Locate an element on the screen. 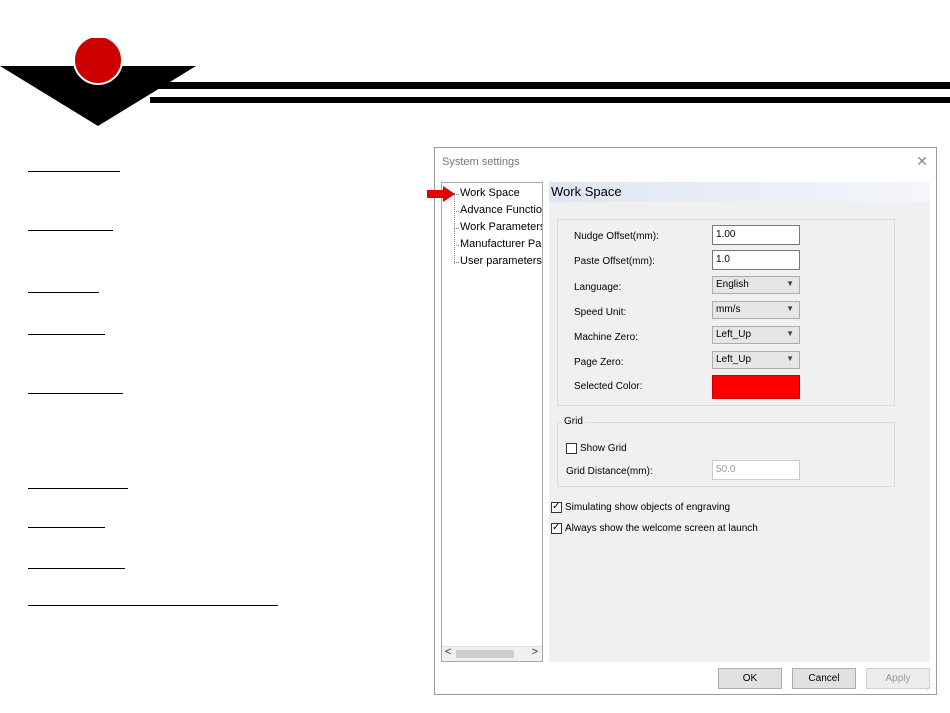  close-icon: ✕ is located at coordinates (922, 161).